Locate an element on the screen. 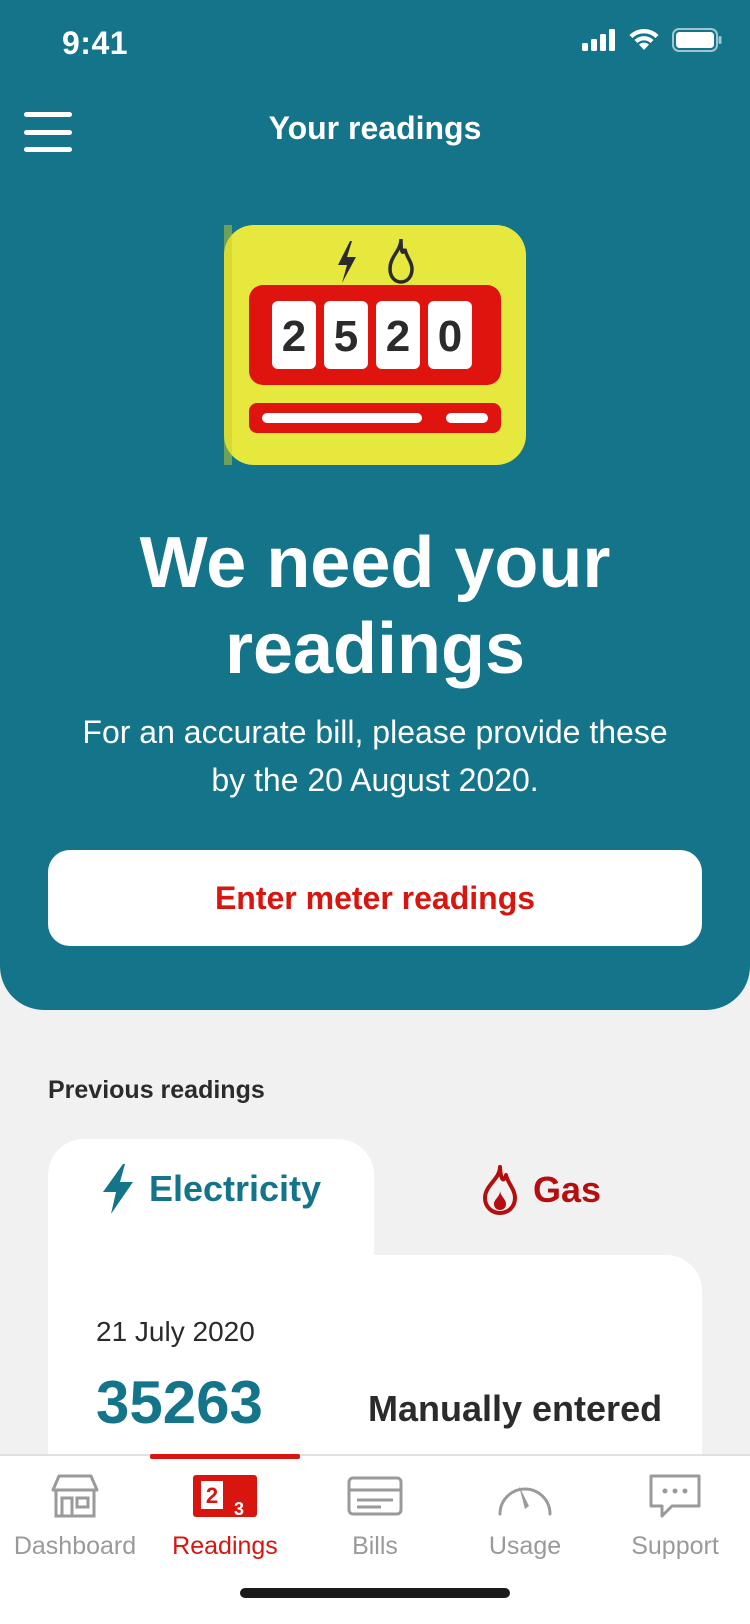 This screenshot has height=1624, width=750. chat-icon is located at coordinates (675, 1496).